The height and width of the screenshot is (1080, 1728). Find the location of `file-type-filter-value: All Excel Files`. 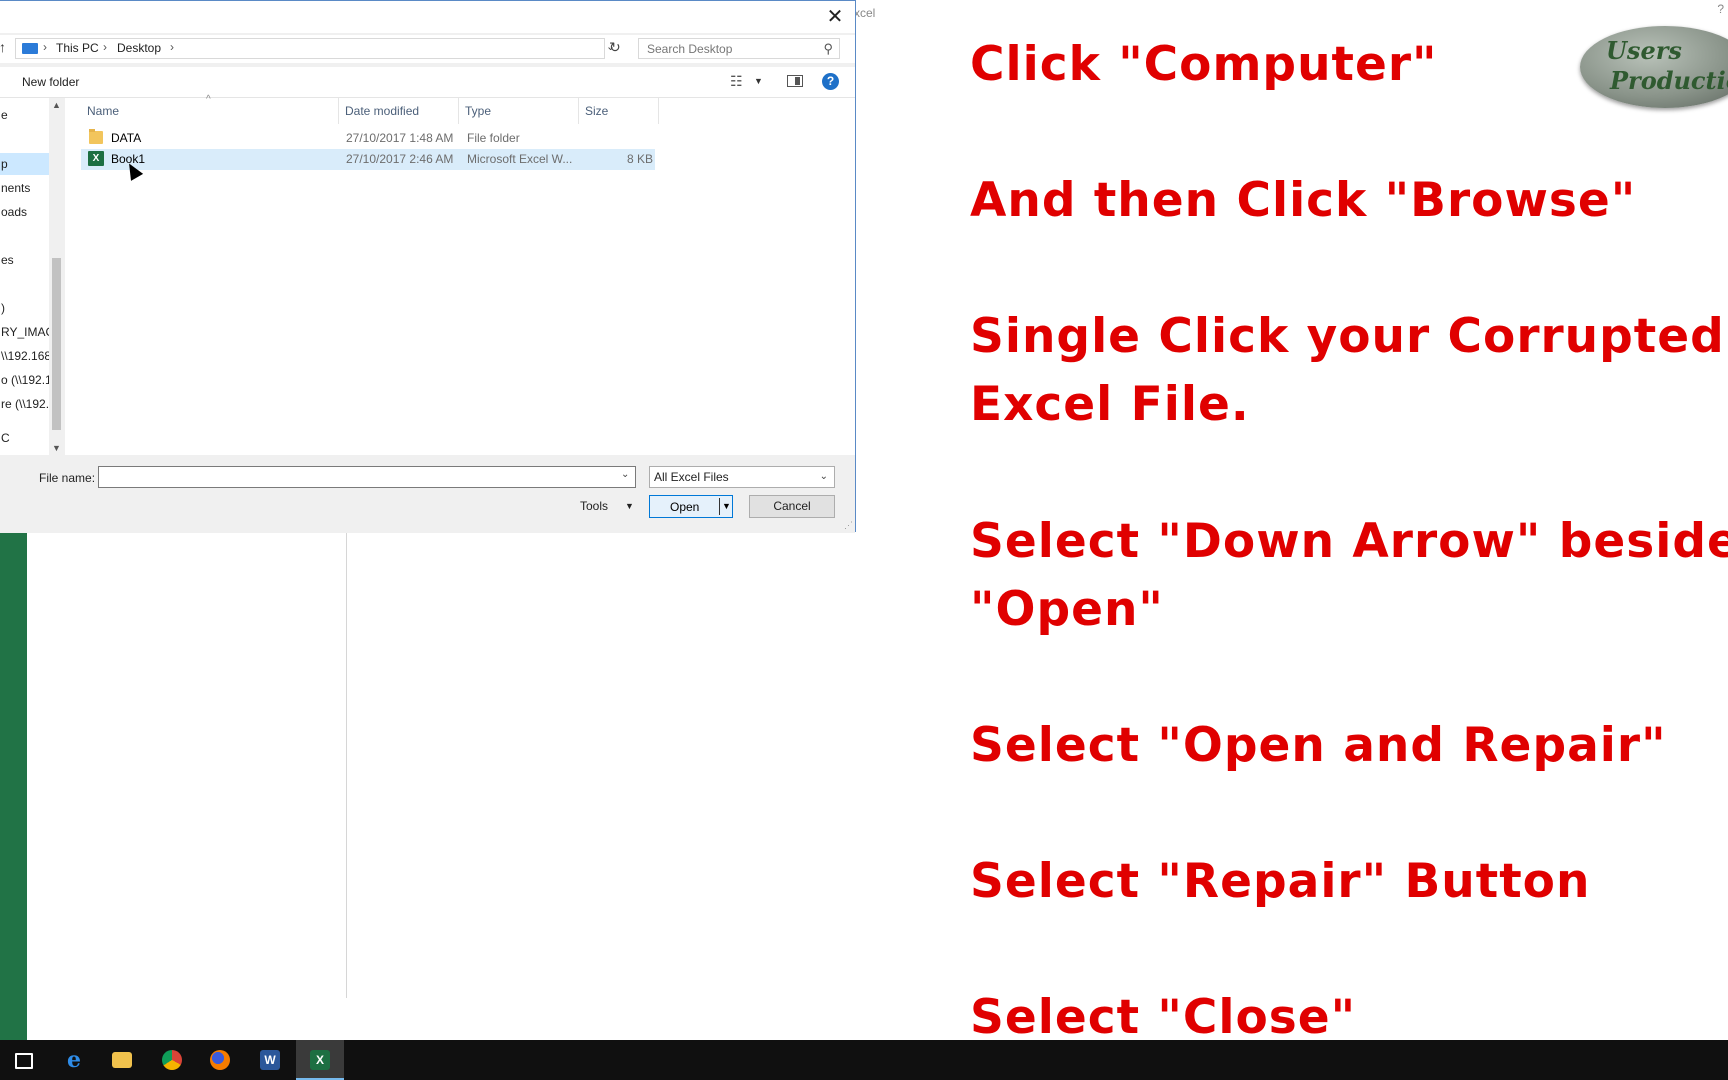

file-type-filter-value: All Excel Files is located at coordinates (691, 477).